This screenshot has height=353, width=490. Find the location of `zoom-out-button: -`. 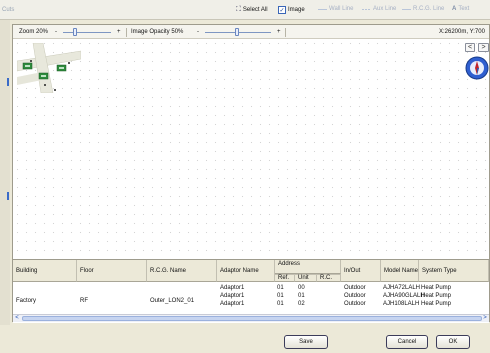

zoom-out-button: - is located at coordinates (56, 32).